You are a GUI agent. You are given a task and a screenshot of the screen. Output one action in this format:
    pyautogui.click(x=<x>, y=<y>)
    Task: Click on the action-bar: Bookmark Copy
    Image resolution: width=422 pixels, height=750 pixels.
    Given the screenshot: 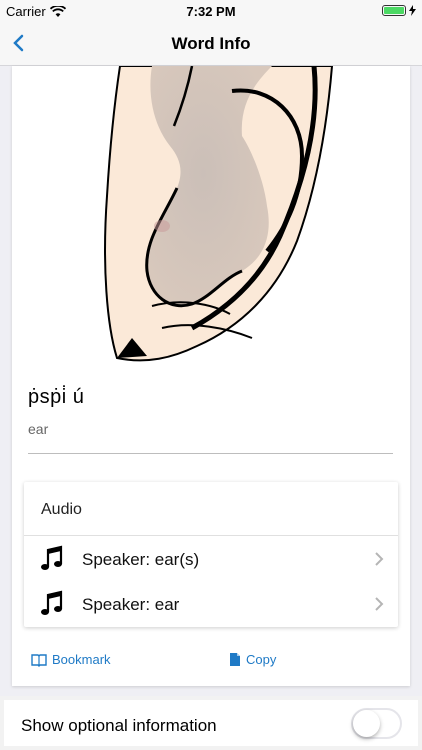 What is the action you would take?
    pyautogui.click(x=211, y=662)
    